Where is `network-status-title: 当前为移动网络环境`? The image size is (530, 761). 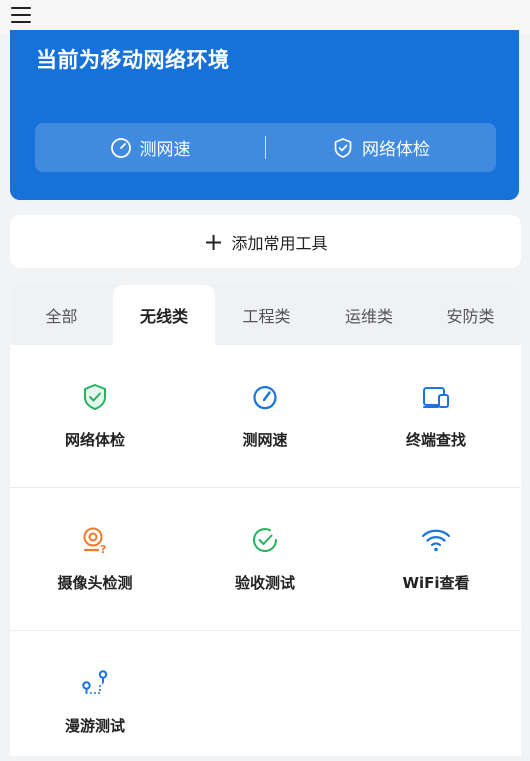
network-status-title: 当前为移动网络环境 is located at coordinates (133, 60).